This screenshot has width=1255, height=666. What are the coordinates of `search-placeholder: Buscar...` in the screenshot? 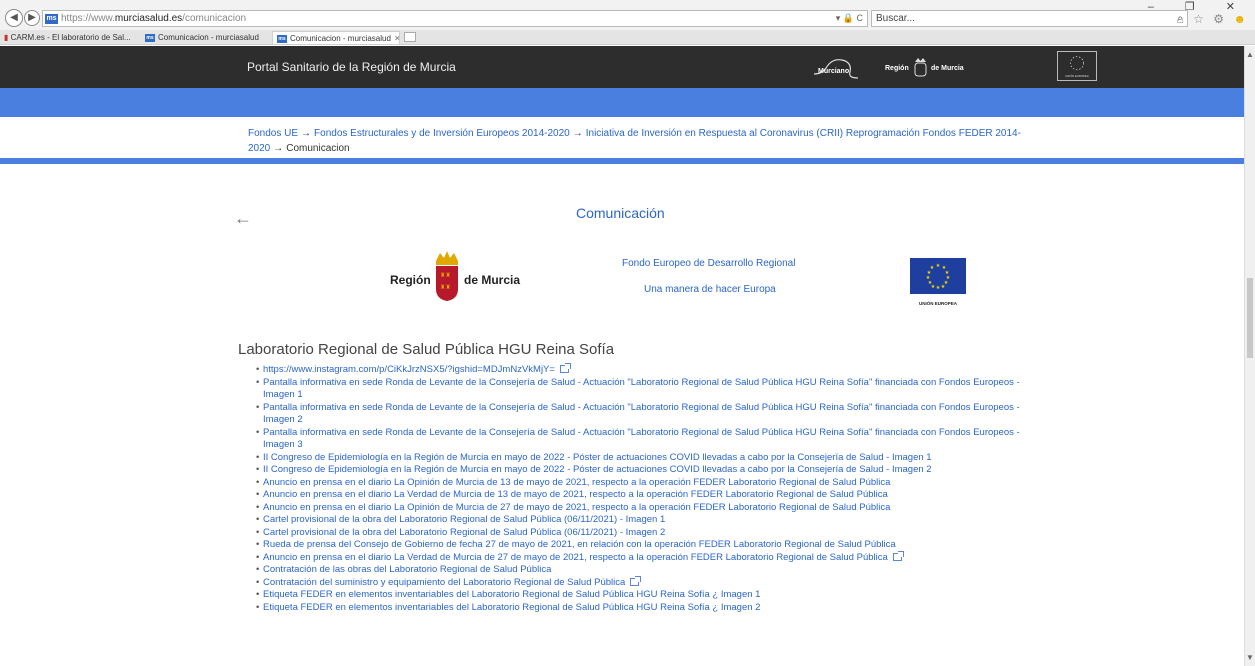 It's located at (895, 18).